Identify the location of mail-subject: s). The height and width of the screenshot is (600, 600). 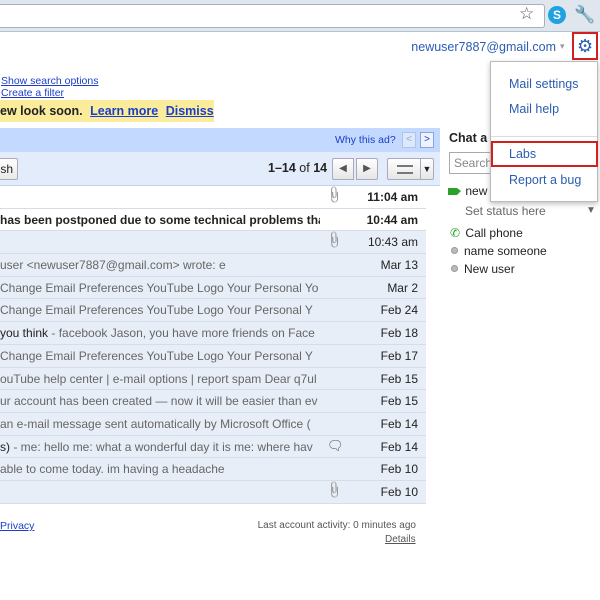
(5, 446).